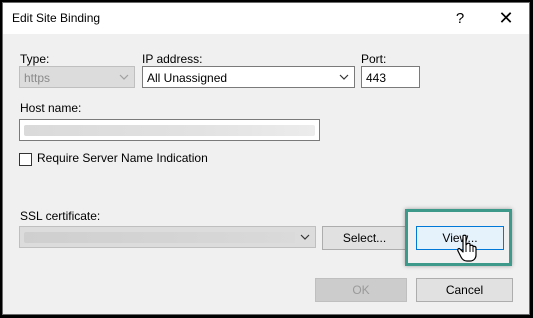  I want to click on type-select: https, so click(77, 77).